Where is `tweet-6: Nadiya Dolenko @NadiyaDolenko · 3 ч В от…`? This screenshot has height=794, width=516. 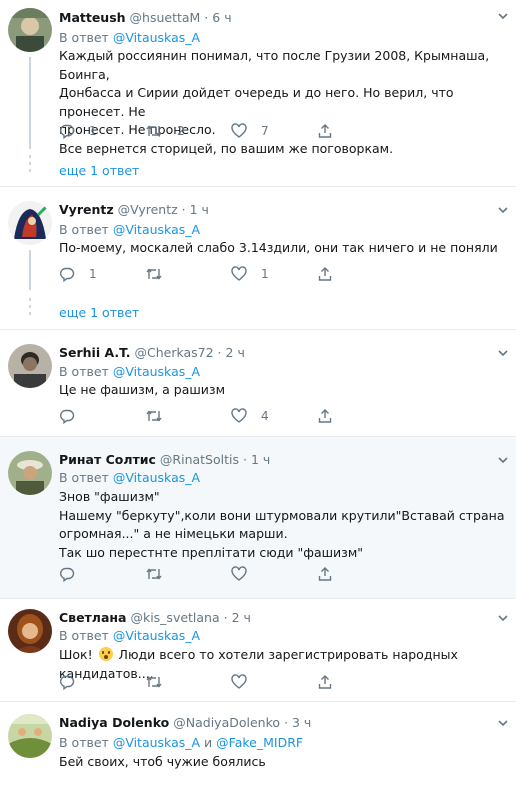
tweet-6: Nadiya Dolenko @NadiyaDolenko · 3 ч В от… is located at coordinates (258, 748).